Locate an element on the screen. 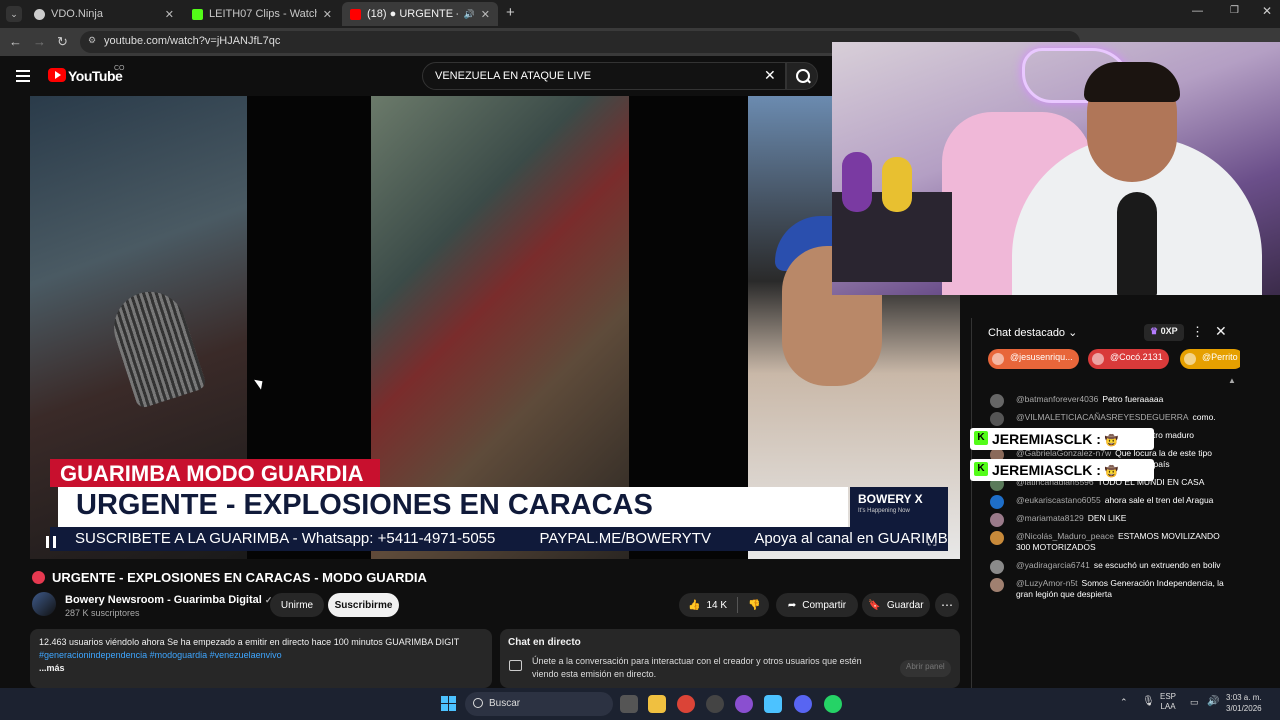  chrome-icon is located at coordinates (686, 704).